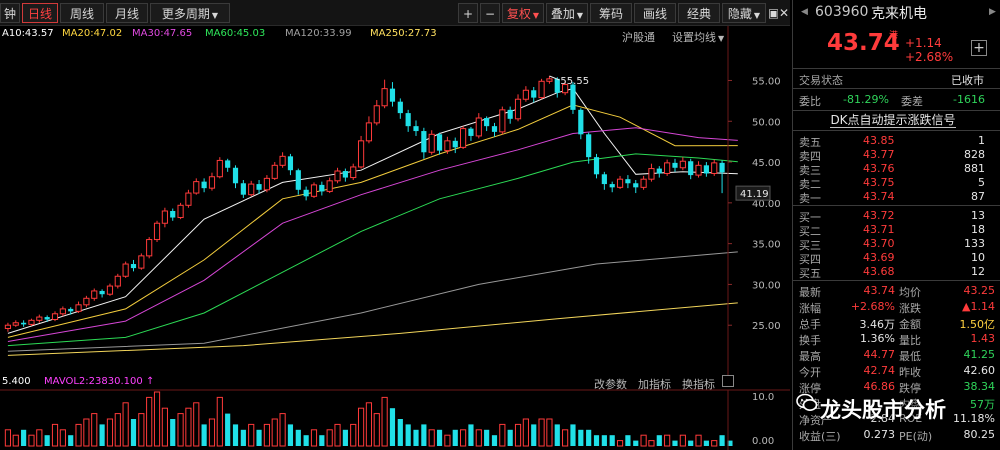 The height and width of the screenshot is (450, 1000). What do you see at coordinates (82, 13) in the screenshot?
I see `tab-weekly: 周线` at bounding box center [82, 13].